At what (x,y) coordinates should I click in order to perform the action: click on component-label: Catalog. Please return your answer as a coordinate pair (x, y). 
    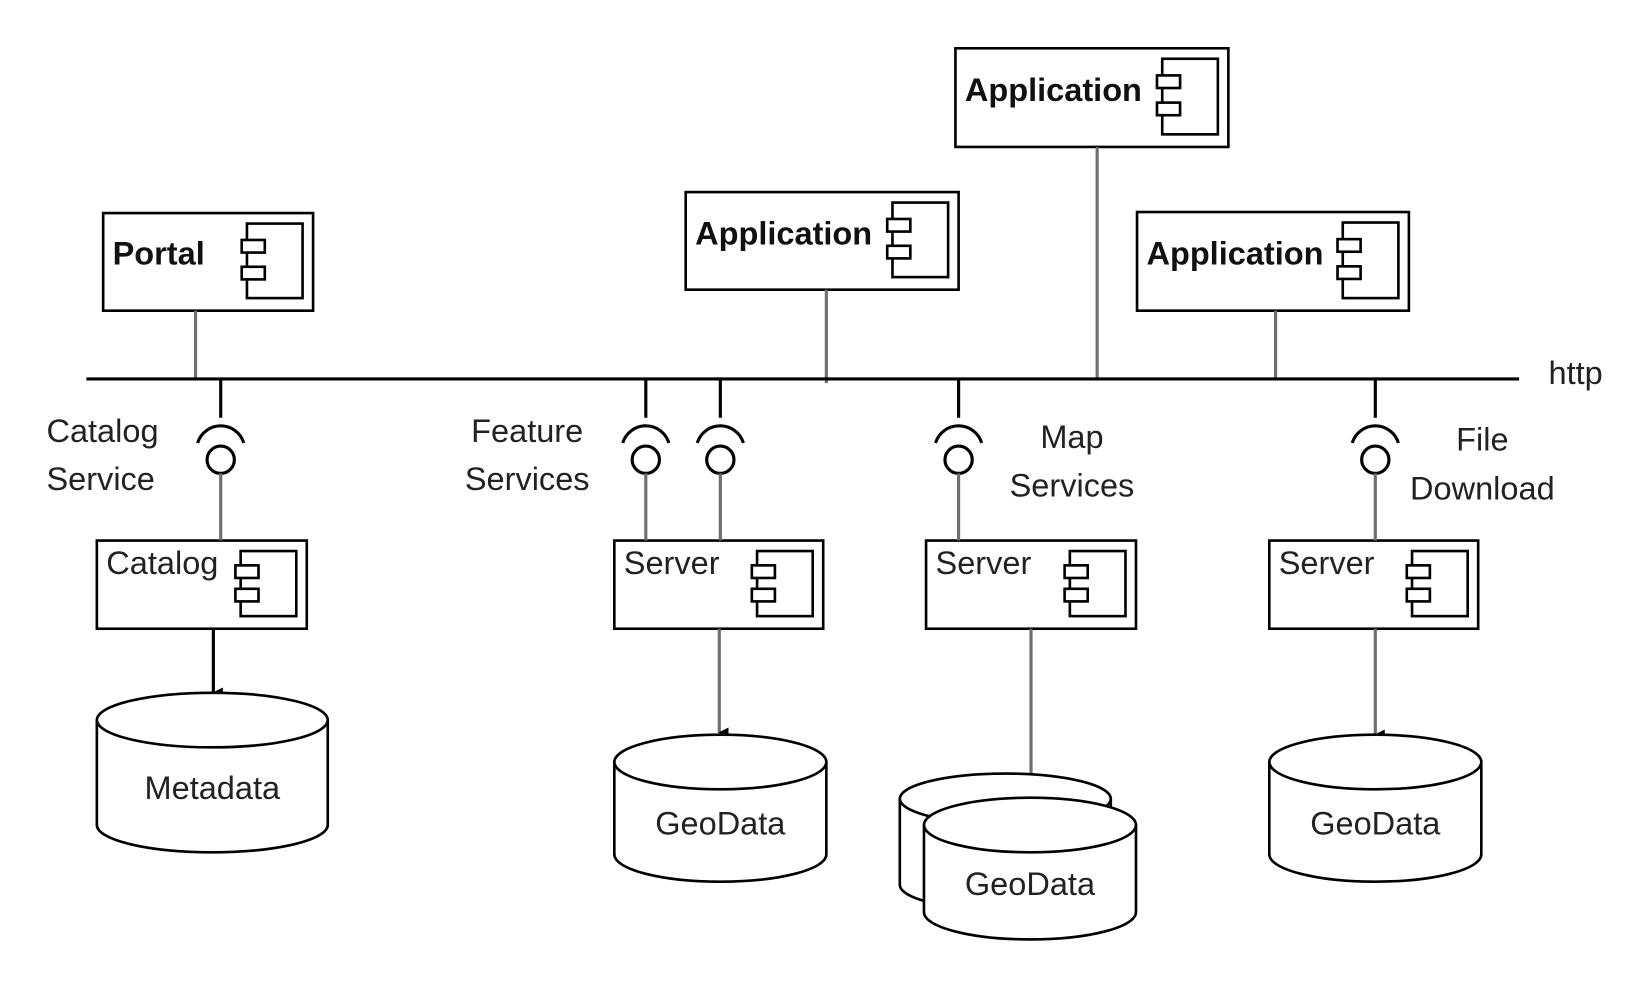
    Looking at the image, I should click on (162, 563).